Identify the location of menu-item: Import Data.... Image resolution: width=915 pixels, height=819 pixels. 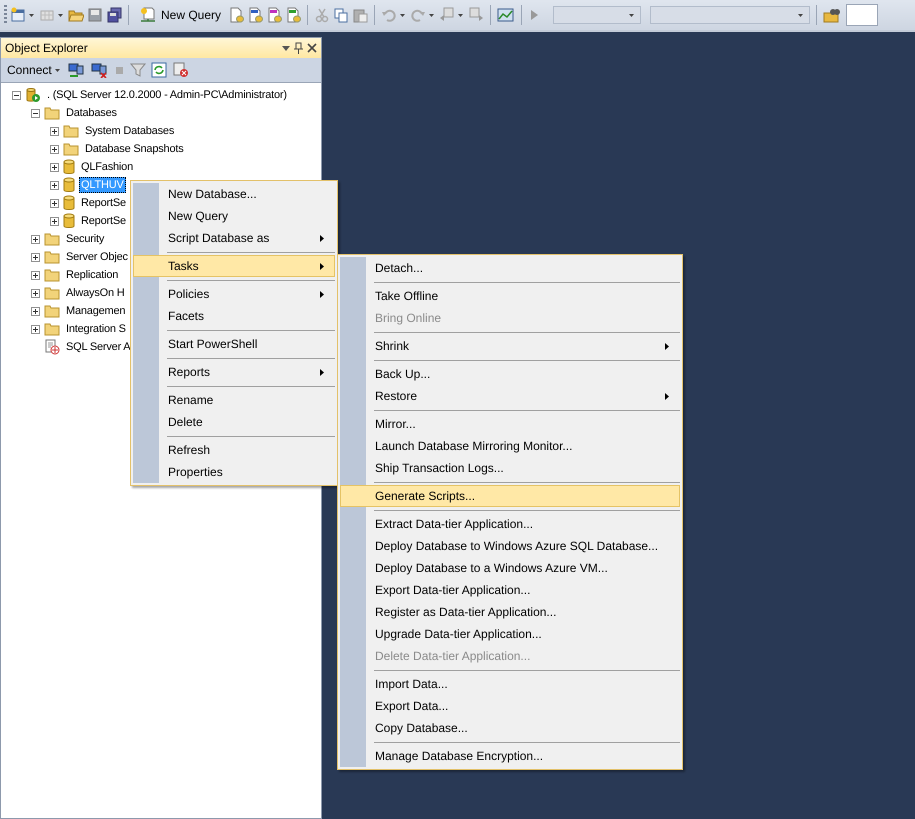
(510, 684).